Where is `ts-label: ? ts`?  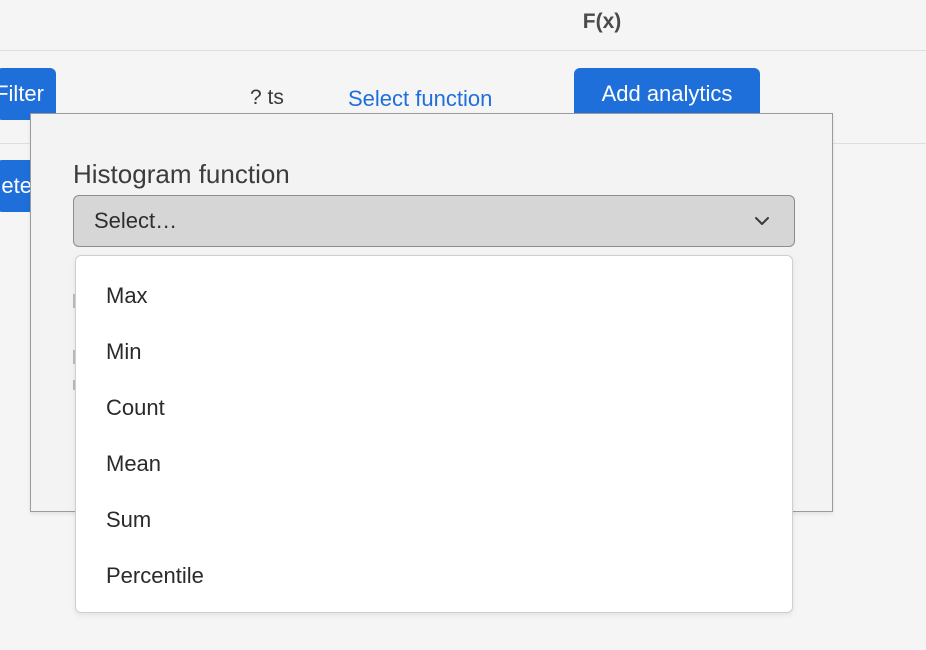 ts-label: ? ts is located at coordinates (267, 97).